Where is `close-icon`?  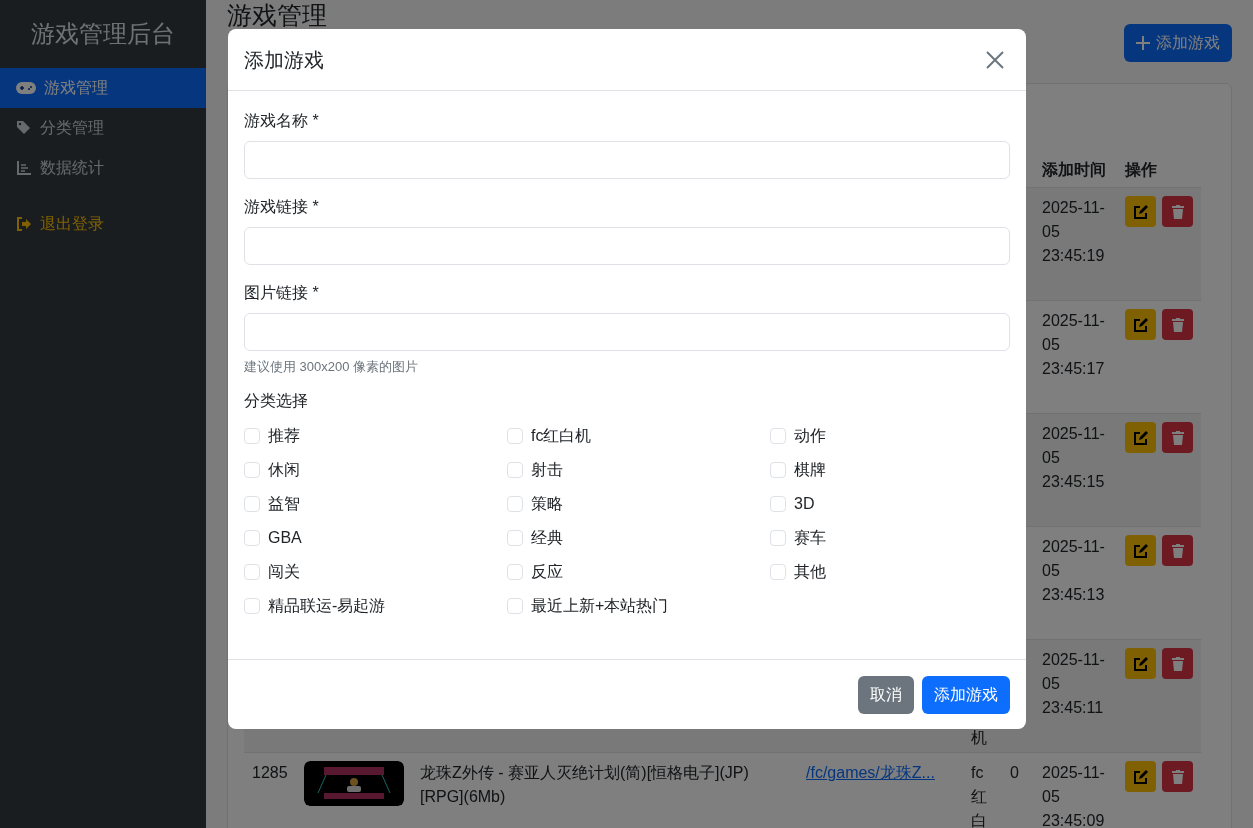 close-icon is located at coordinates (995, 59).